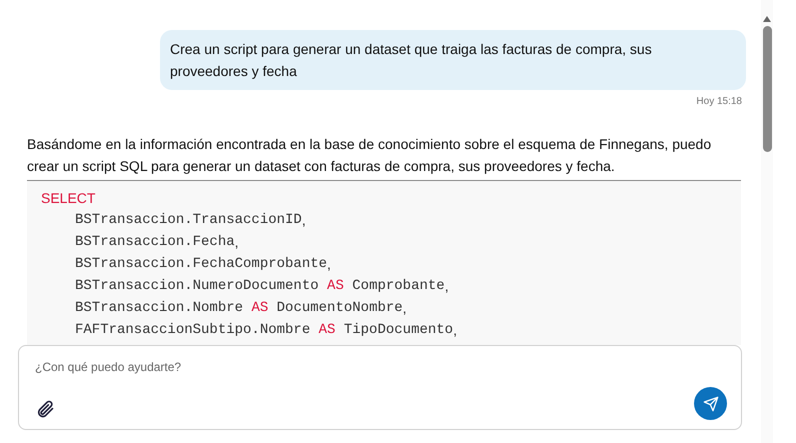 The height and width of the screenshot is (443, 796). Describe the element at coordinates (719, 102) in the screenshot. I see `message-time: Hoy 15:18` at that location.